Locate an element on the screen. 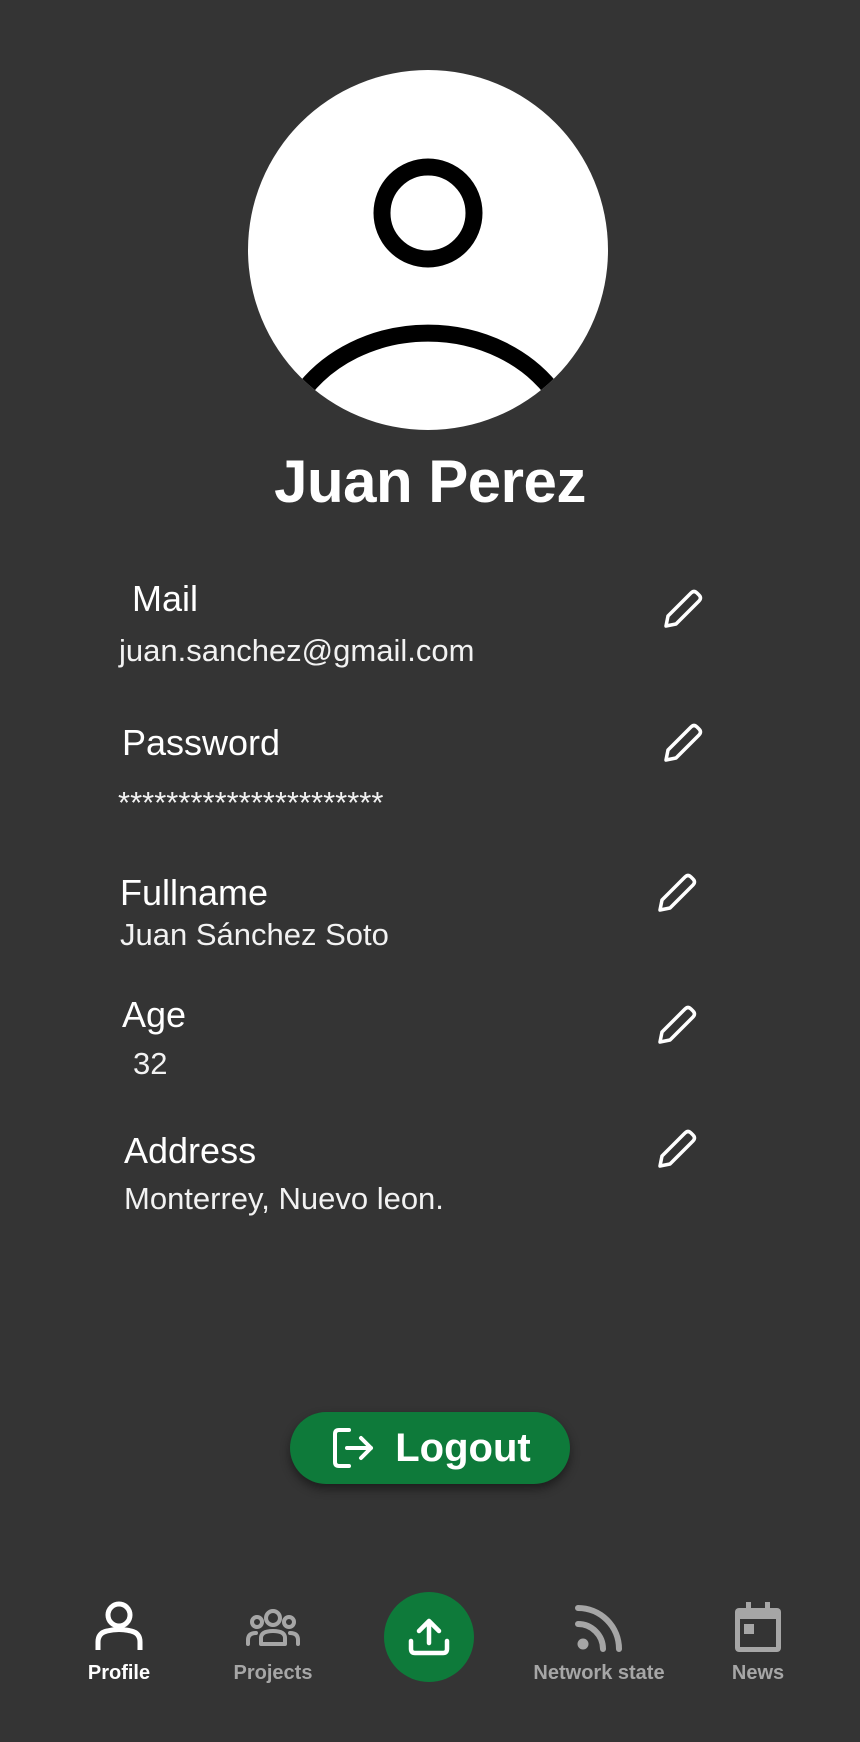 This screenshot has width=860, height=1742. age-label: Age is located at coordinates (154, 1014).